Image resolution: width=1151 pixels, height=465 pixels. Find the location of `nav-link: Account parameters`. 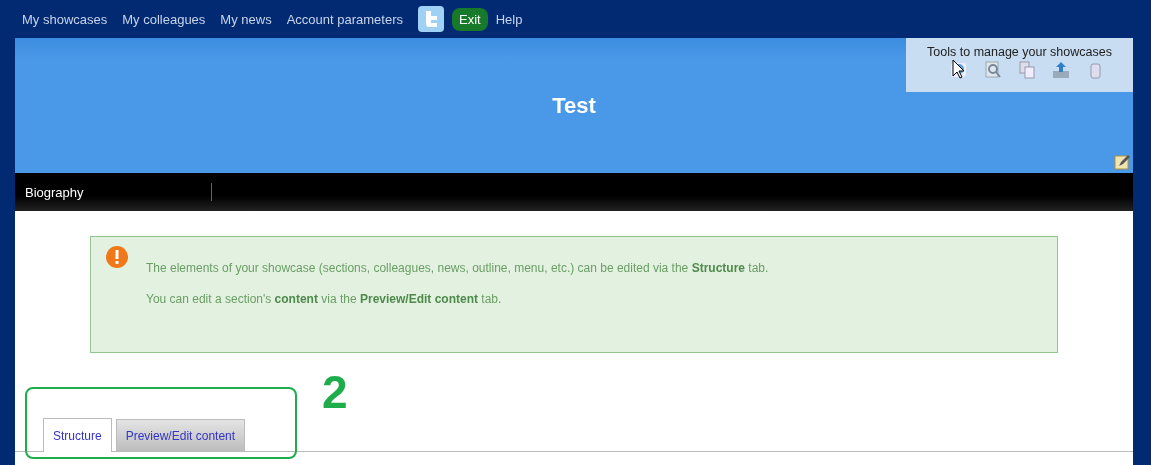

nav-link: Account parameters is located at coordinates (344, 19).